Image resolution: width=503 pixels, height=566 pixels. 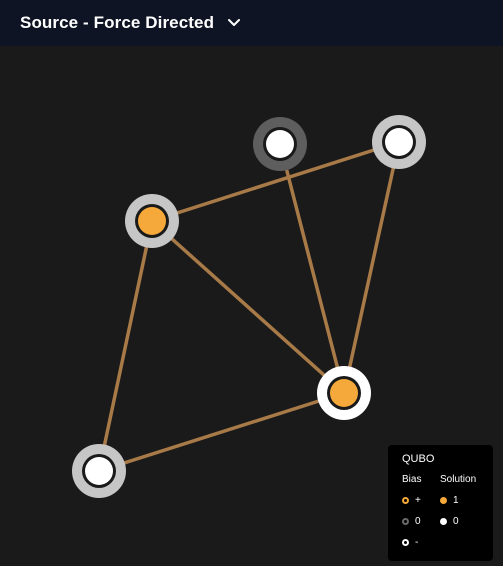 What do you see at coordinates (125, 346) in the screenshot?
I see `graph-edge-n3-n5` at bounding box center [125, 346].